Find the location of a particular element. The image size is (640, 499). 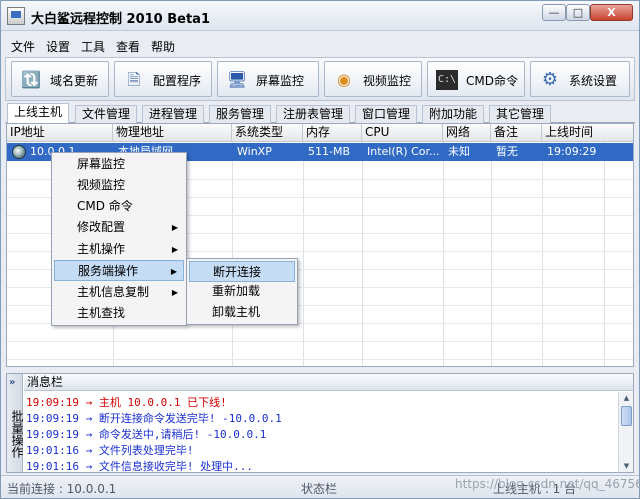

server-operations-submenu: 断开连接 重新加载 卸载主机 is located at coordinates (242, 291).